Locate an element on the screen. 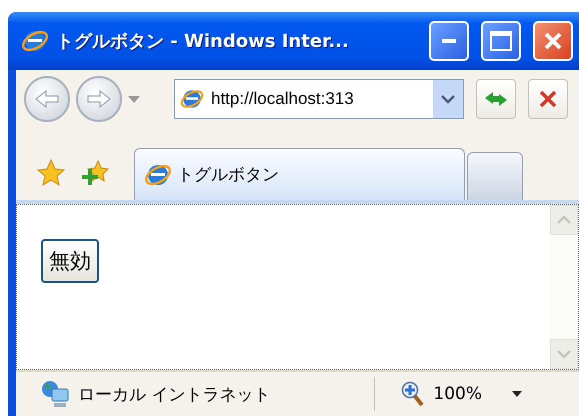 This screenshot has height=416, width=579. stop-button is located at coordinates (548, 99).